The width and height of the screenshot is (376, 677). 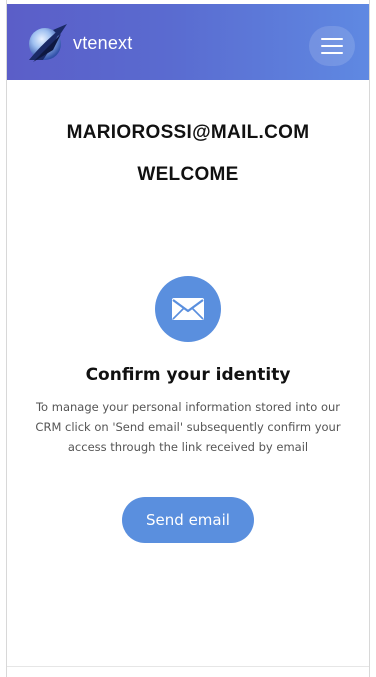 I want to click on send-email-button: Send email, so click(x=188, y=520).